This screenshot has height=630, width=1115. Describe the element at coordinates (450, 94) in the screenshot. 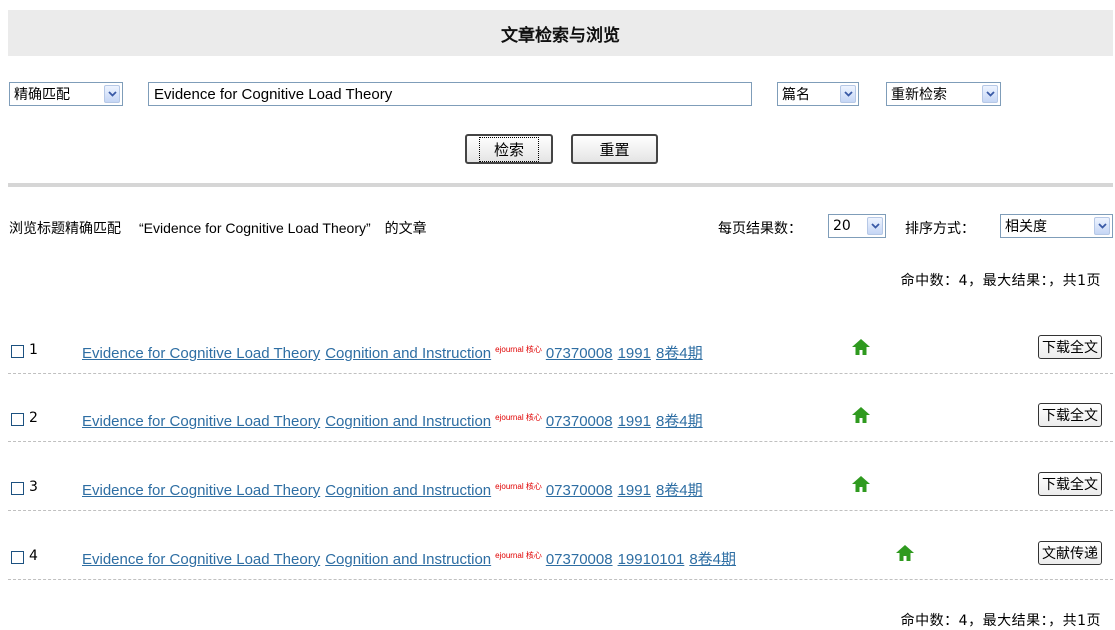

I see `search-input: Evidence for Cognitive Load Theory` at that location.